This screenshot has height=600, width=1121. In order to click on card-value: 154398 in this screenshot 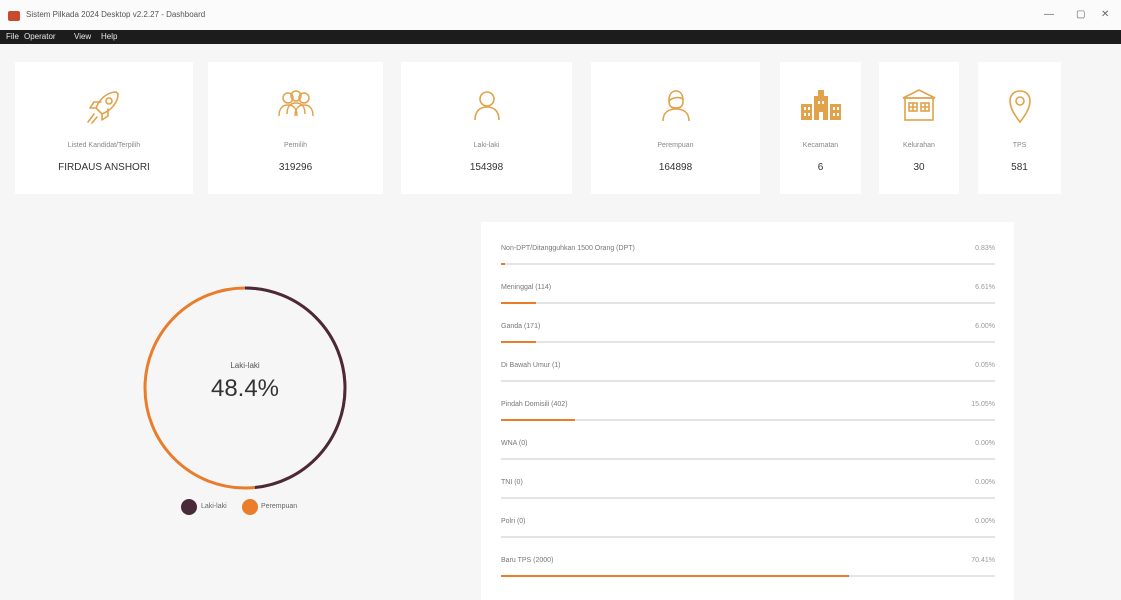, I will do `click(486, 167)`.